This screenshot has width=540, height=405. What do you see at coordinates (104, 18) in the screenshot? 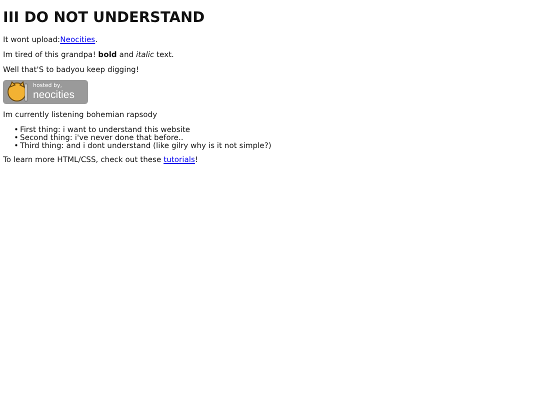
I see `page-heading: III DO NOT UNDERSTAND` at bounding box center [104, 18].